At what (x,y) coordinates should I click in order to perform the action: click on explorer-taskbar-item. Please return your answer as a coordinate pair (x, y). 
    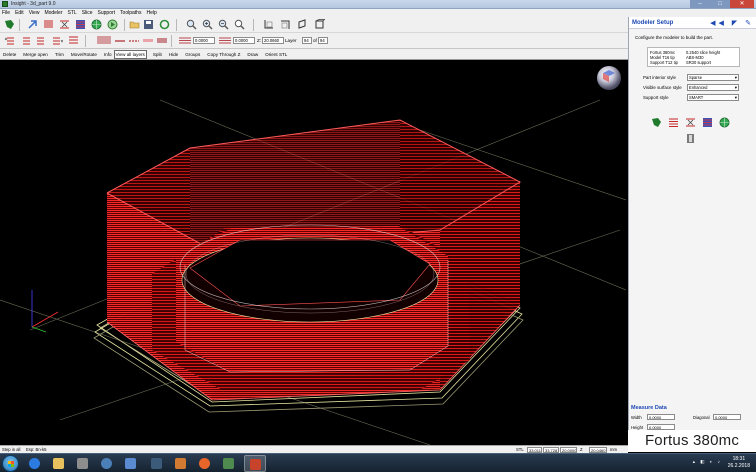
    Looking at the image, I should click on (59, 463).